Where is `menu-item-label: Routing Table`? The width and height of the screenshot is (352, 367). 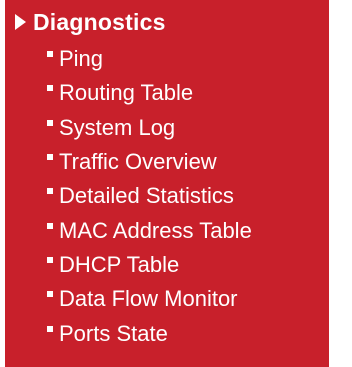
menu-item-label: Routing Table is located at coordinates (126, 93).